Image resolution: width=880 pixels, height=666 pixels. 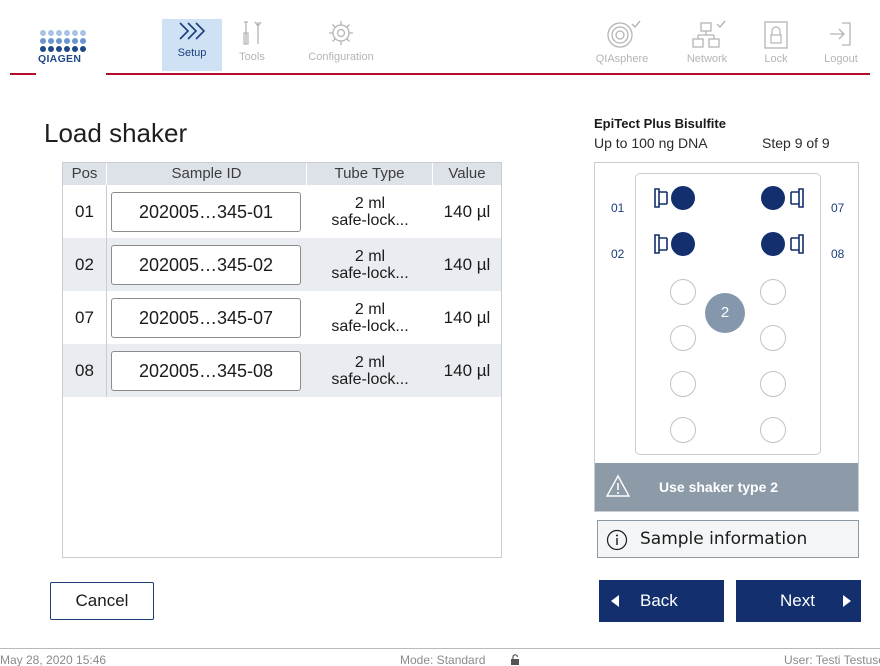 I want to click on header-tube-type: Tube Type, so click(x=370, y=174).